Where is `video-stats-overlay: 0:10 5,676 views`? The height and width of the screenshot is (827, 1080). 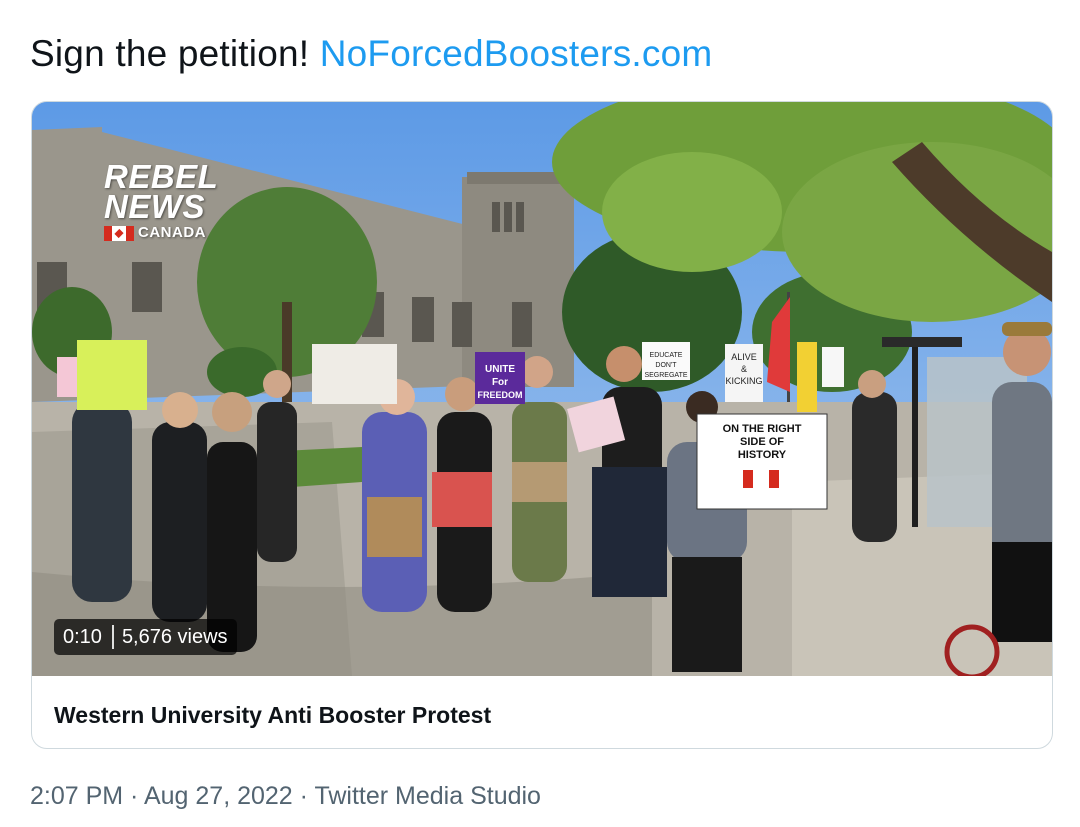
video-stats-overlay: 0:10 5,676 views is located at coordinates (145, 637).